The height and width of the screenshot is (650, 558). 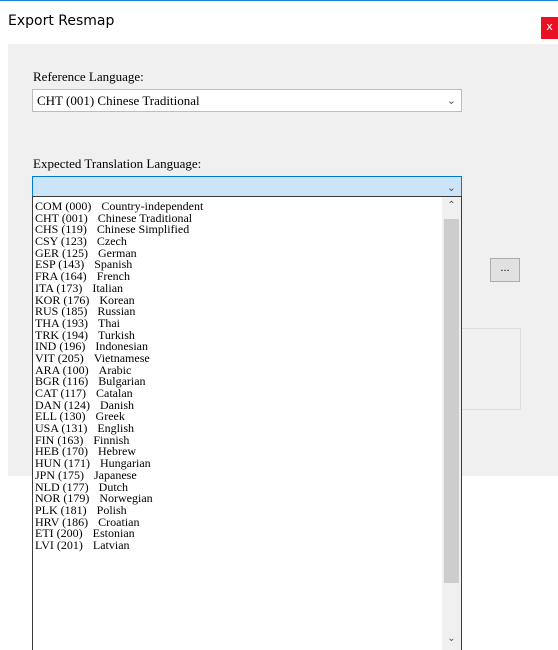 What do you see at coordinates (88, 76) in the screenshot?
I see `reference-language-label: Reference Language:` at bounding box center [88, 76].